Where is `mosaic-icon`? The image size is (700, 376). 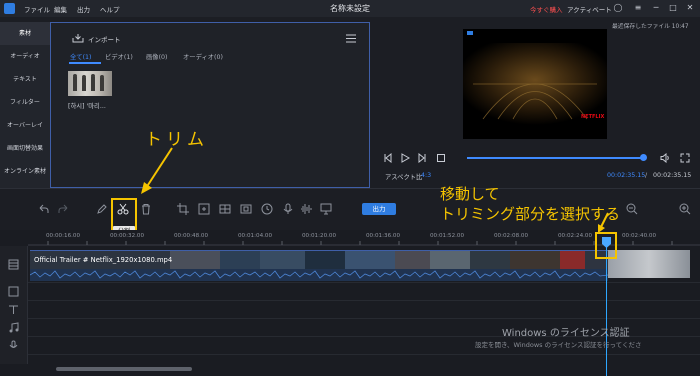 mosaic-icon is located at coordinates (225, 209).